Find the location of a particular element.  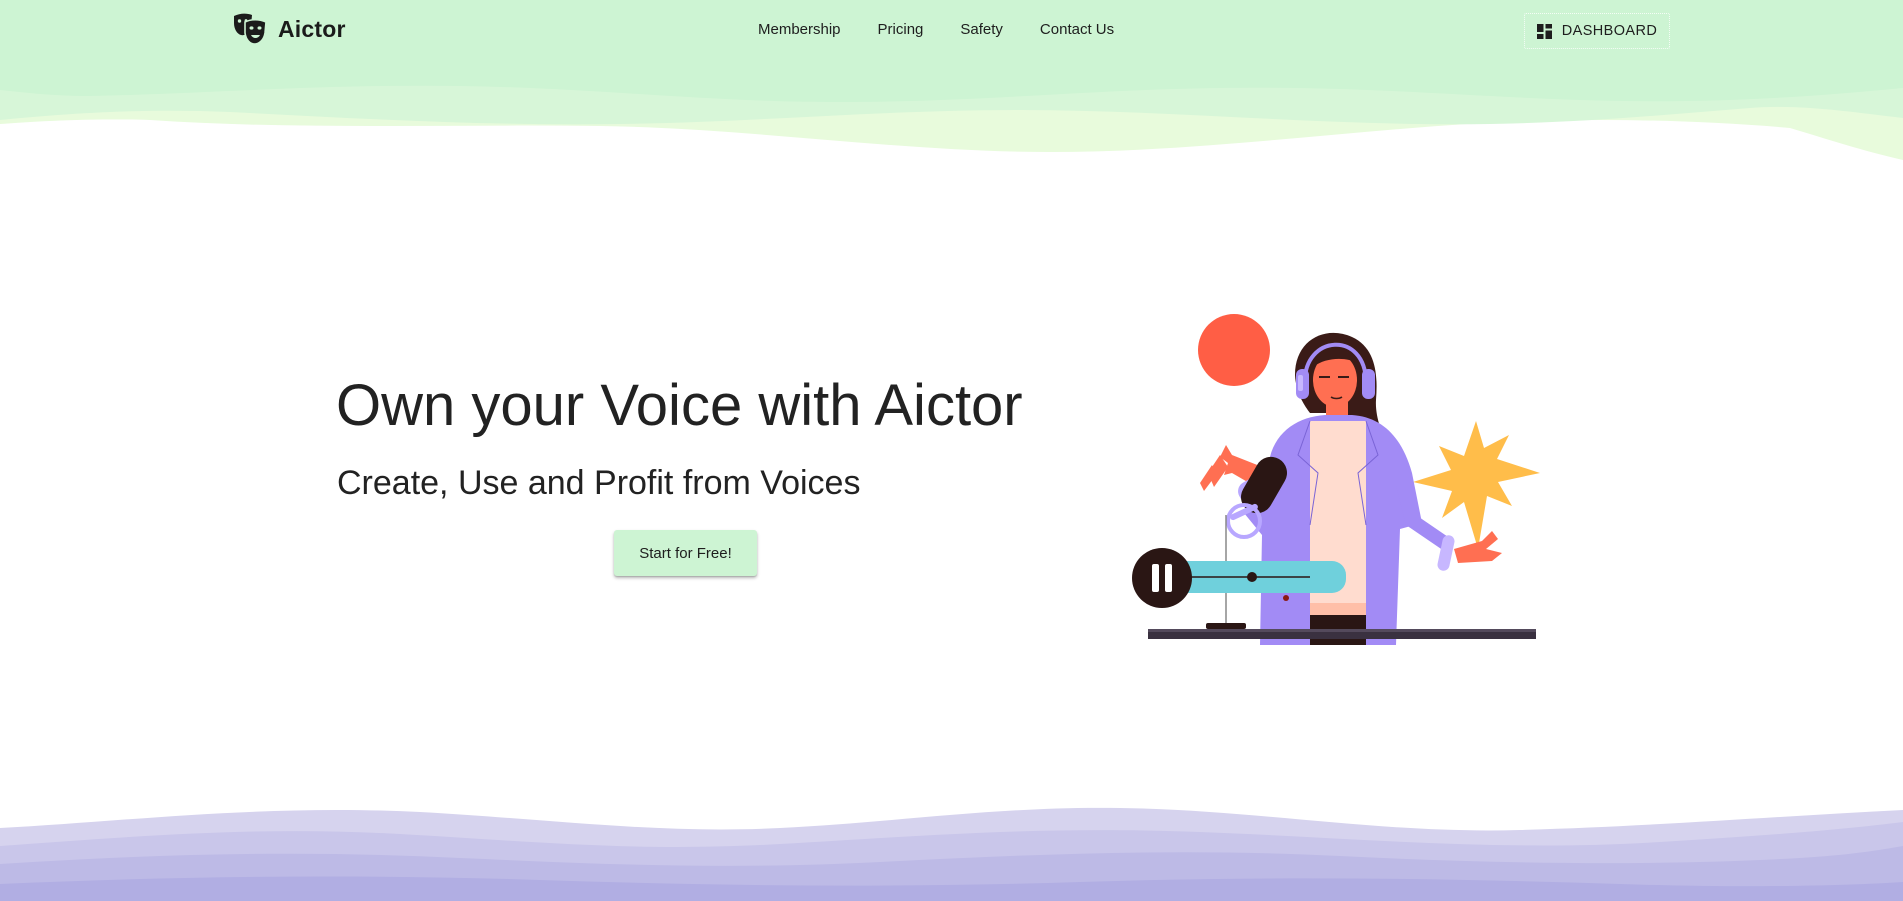

dashboard-button: DASHBOARD is located at coordinates (1597, 31).